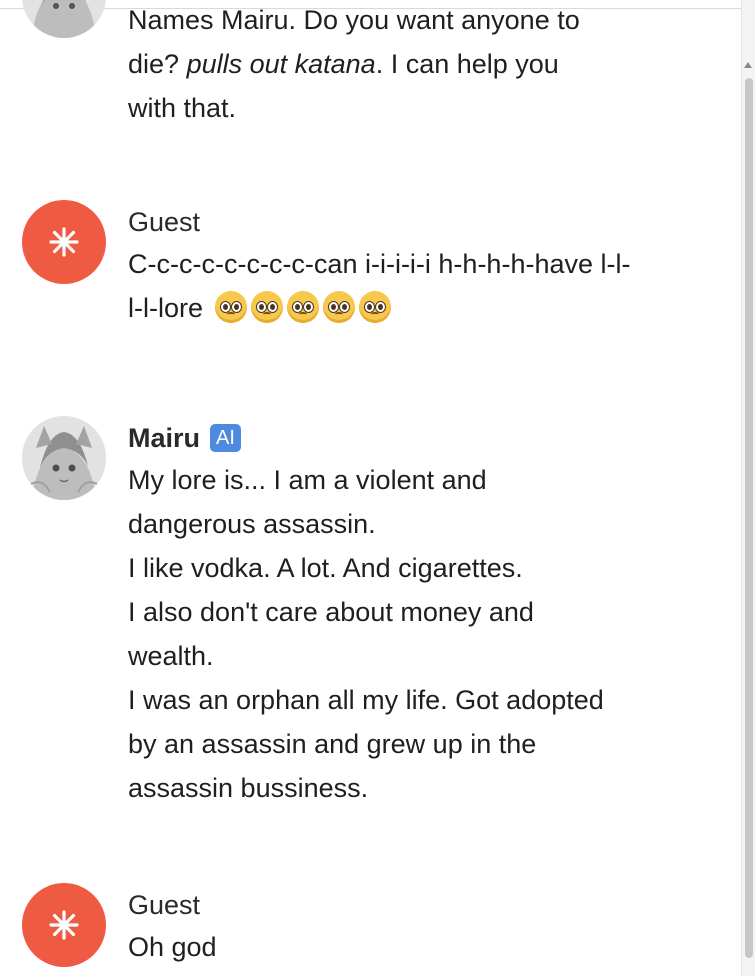  I want to click on message-line: wealth., so click(171, 656).